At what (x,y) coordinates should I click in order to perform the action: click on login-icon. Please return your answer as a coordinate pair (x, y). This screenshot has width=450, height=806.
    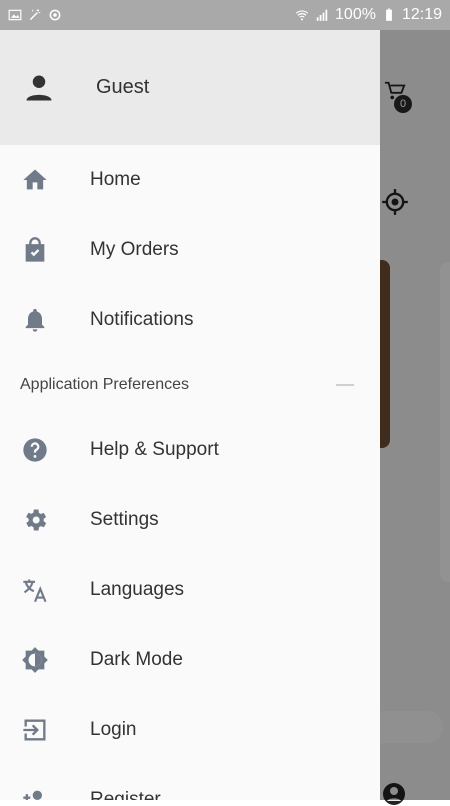
    Looking at the image, I should click on (35, 730).